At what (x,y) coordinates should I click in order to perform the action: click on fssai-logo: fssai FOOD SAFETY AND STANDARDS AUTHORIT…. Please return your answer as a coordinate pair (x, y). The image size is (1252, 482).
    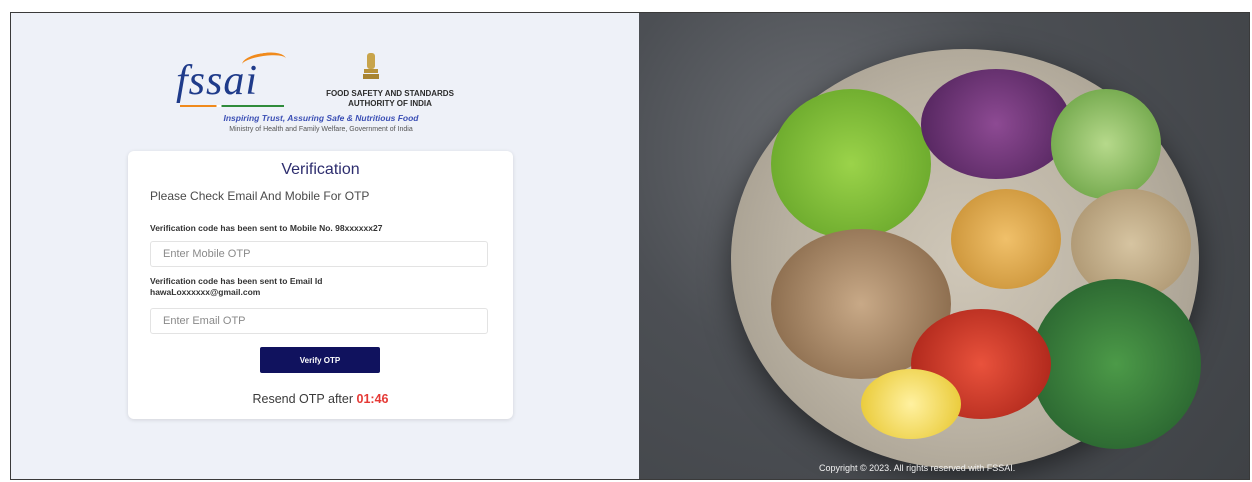
    Looking at the image, I should click on (326, 79).